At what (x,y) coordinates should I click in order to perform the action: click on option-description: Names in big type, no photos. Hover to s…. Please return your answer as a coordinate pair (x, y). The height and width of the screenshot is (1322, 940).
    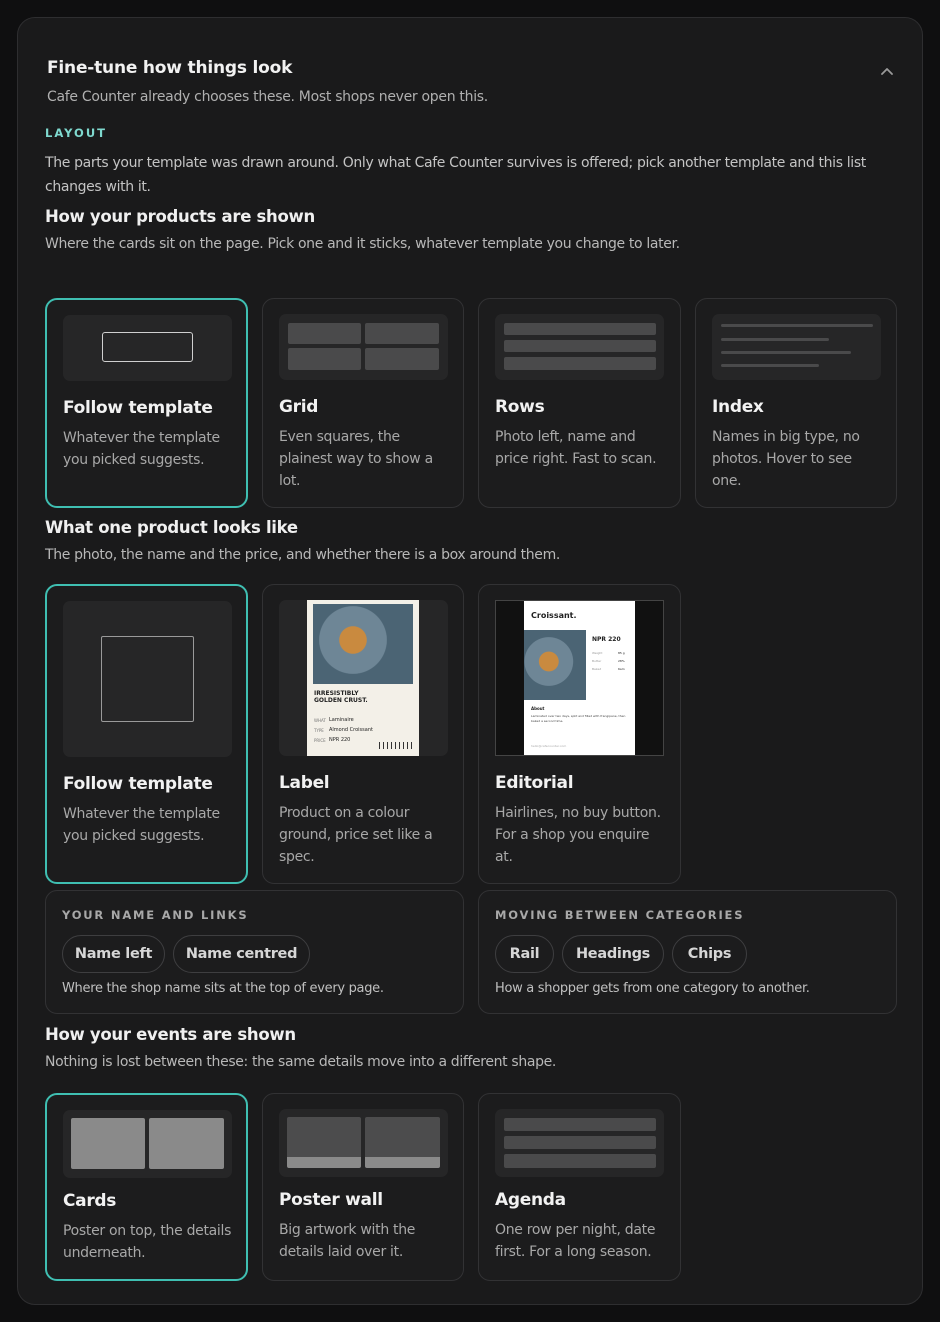
    Looking at the image, I should click on (786, 459).